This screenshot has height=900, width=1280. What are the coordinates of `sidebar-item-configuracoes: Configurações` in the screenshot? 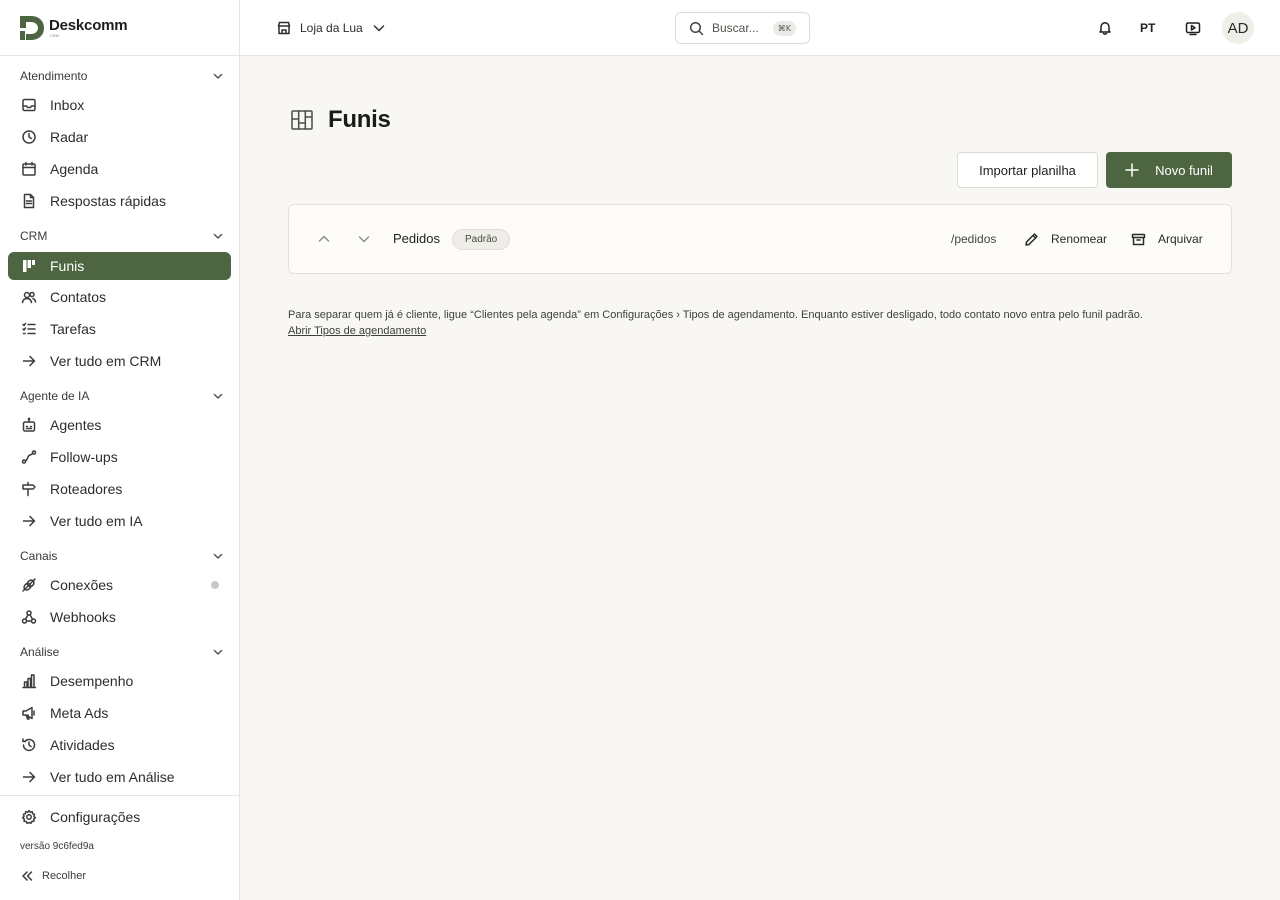 It's located at (119, 817).